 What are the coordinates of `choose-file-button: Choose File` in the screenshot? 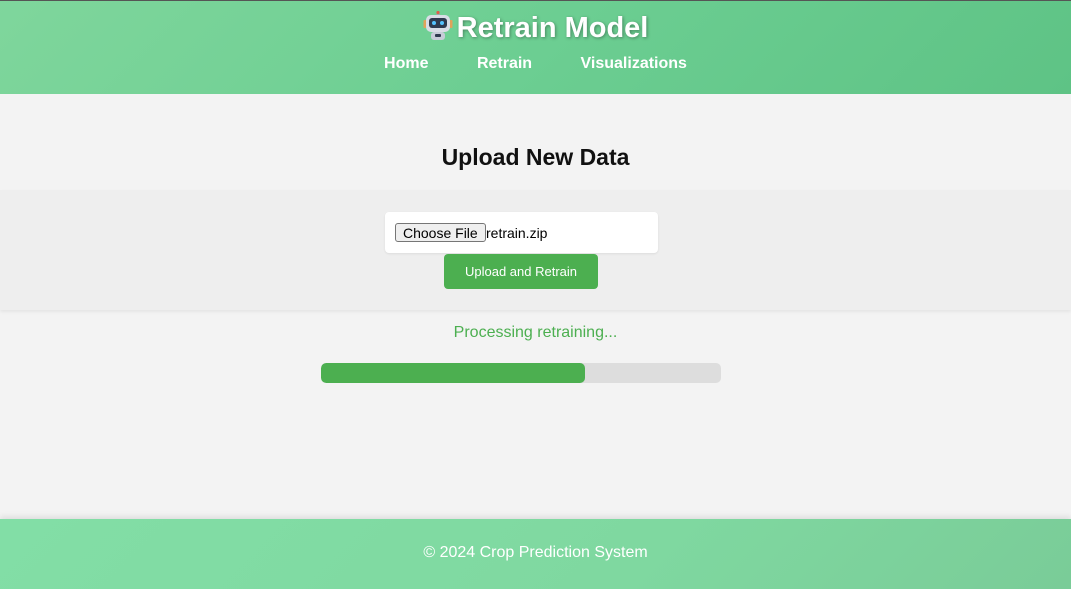 It's located at (440, 232).